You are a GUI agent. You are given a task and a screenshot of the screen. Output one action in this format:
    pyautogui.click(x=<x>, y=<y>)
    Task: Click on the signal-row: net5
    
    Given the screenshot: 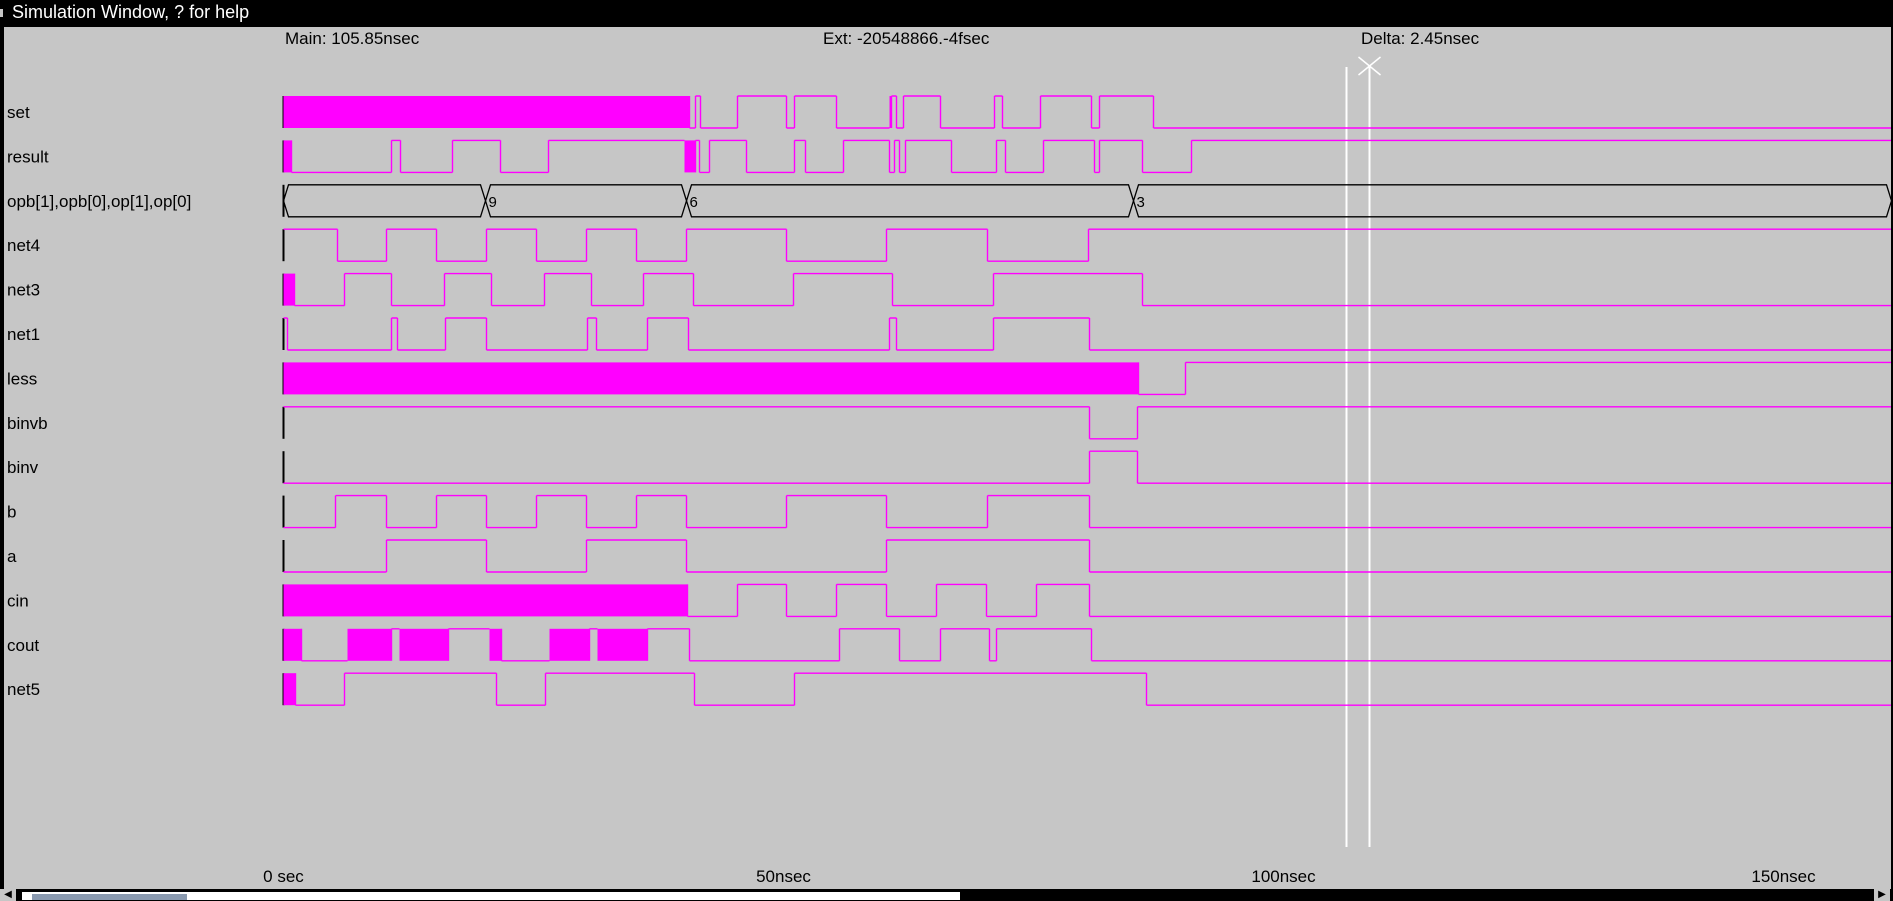 What is the action you would take?
    pyautogui.click(x=950, y=689)
    